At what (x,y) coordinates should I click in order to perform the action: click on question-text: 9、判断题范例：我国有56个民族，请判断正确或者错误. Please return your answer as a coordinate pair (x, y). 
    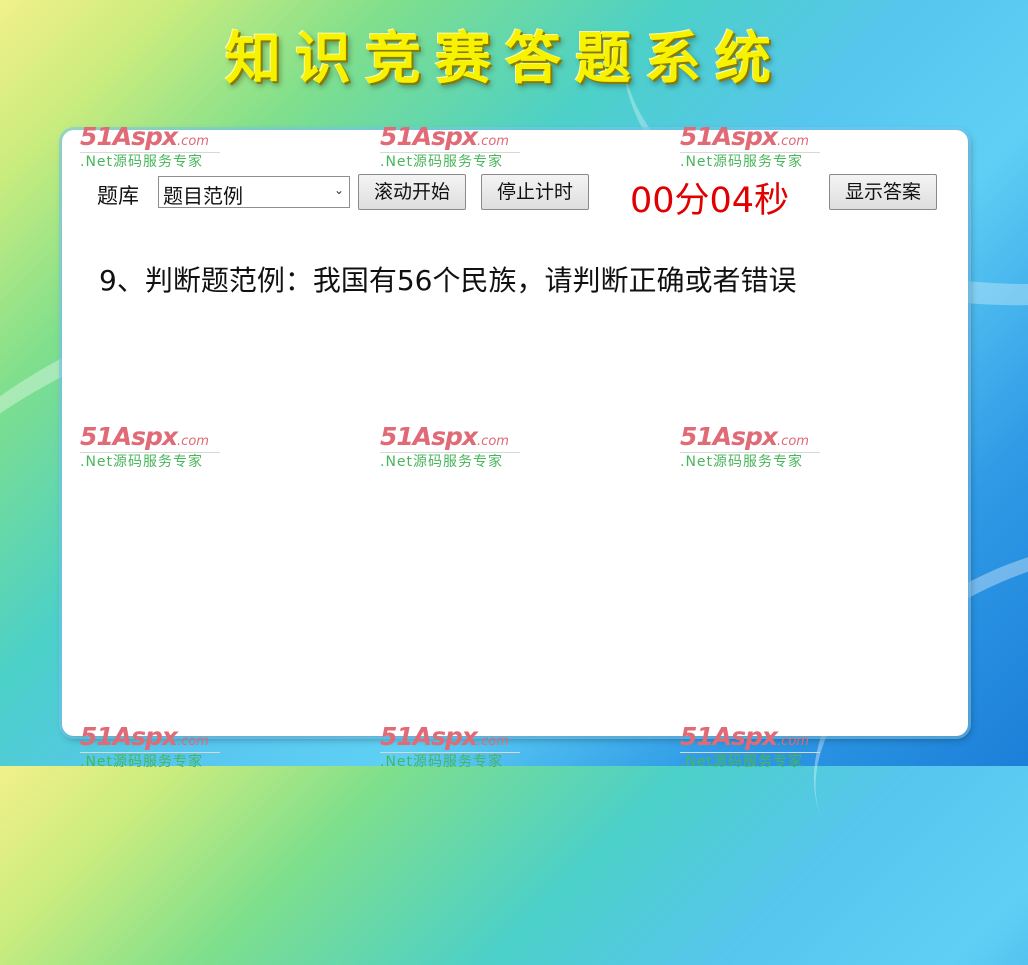
    Looking at the image, I should click on (448, 280).